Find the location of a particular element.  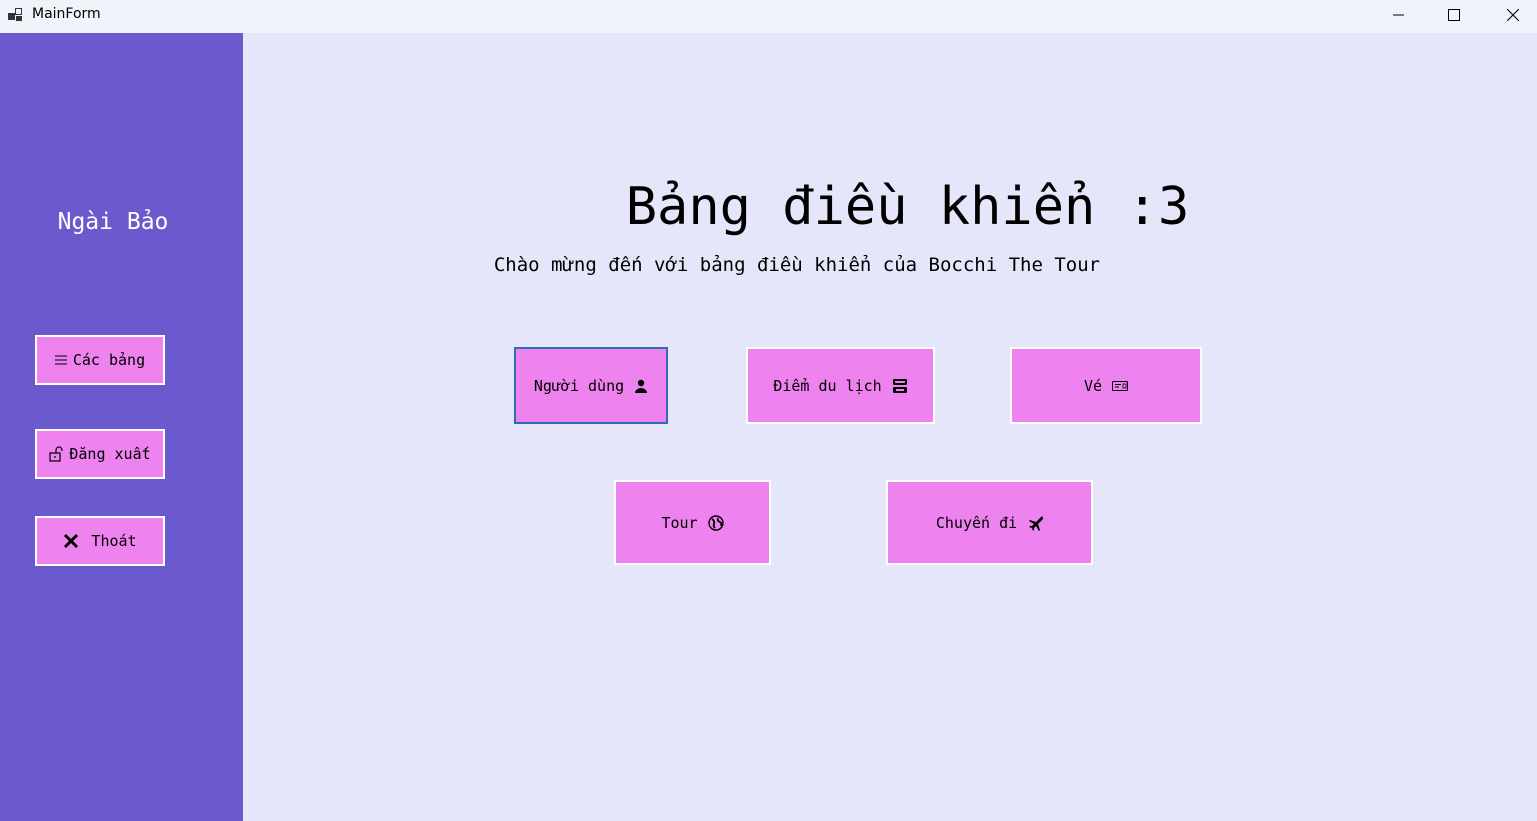

user-name: Ngài Bảo is located at coordinates (113, 222).